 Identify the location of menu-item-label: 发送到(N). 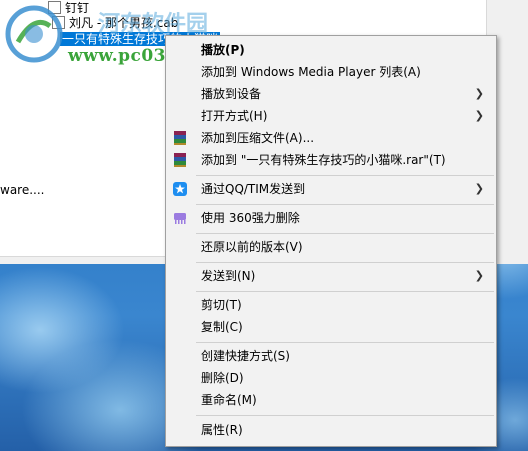
(228, 276).